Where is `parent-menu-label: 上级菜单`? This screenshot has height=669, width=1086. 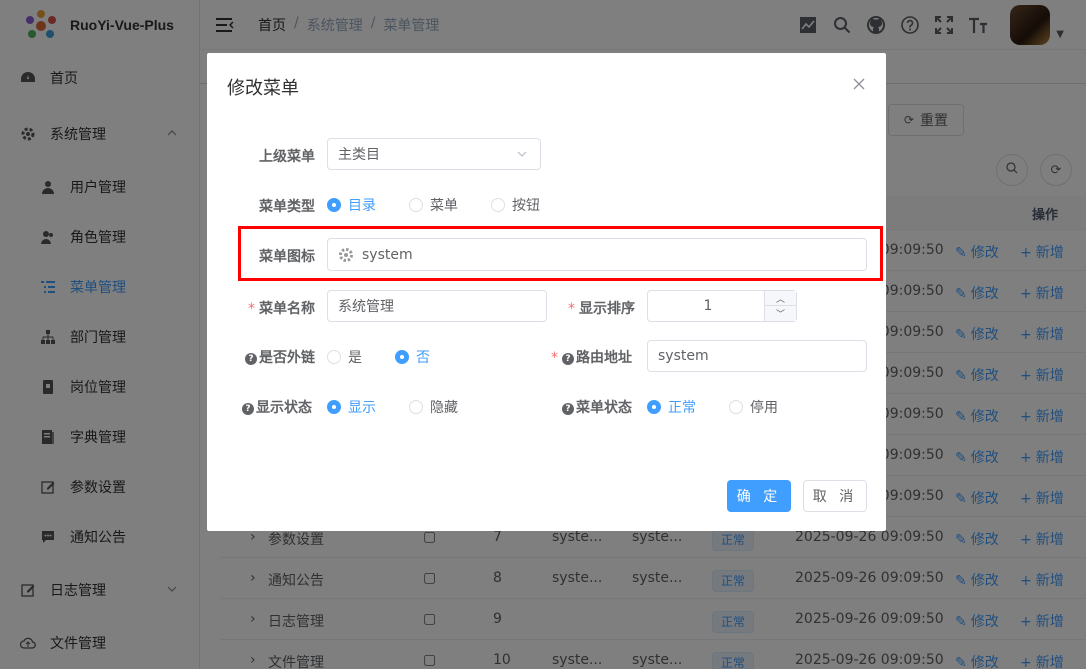
parent-menu-label: 上级菜单 is located at coordinates (287, 157).